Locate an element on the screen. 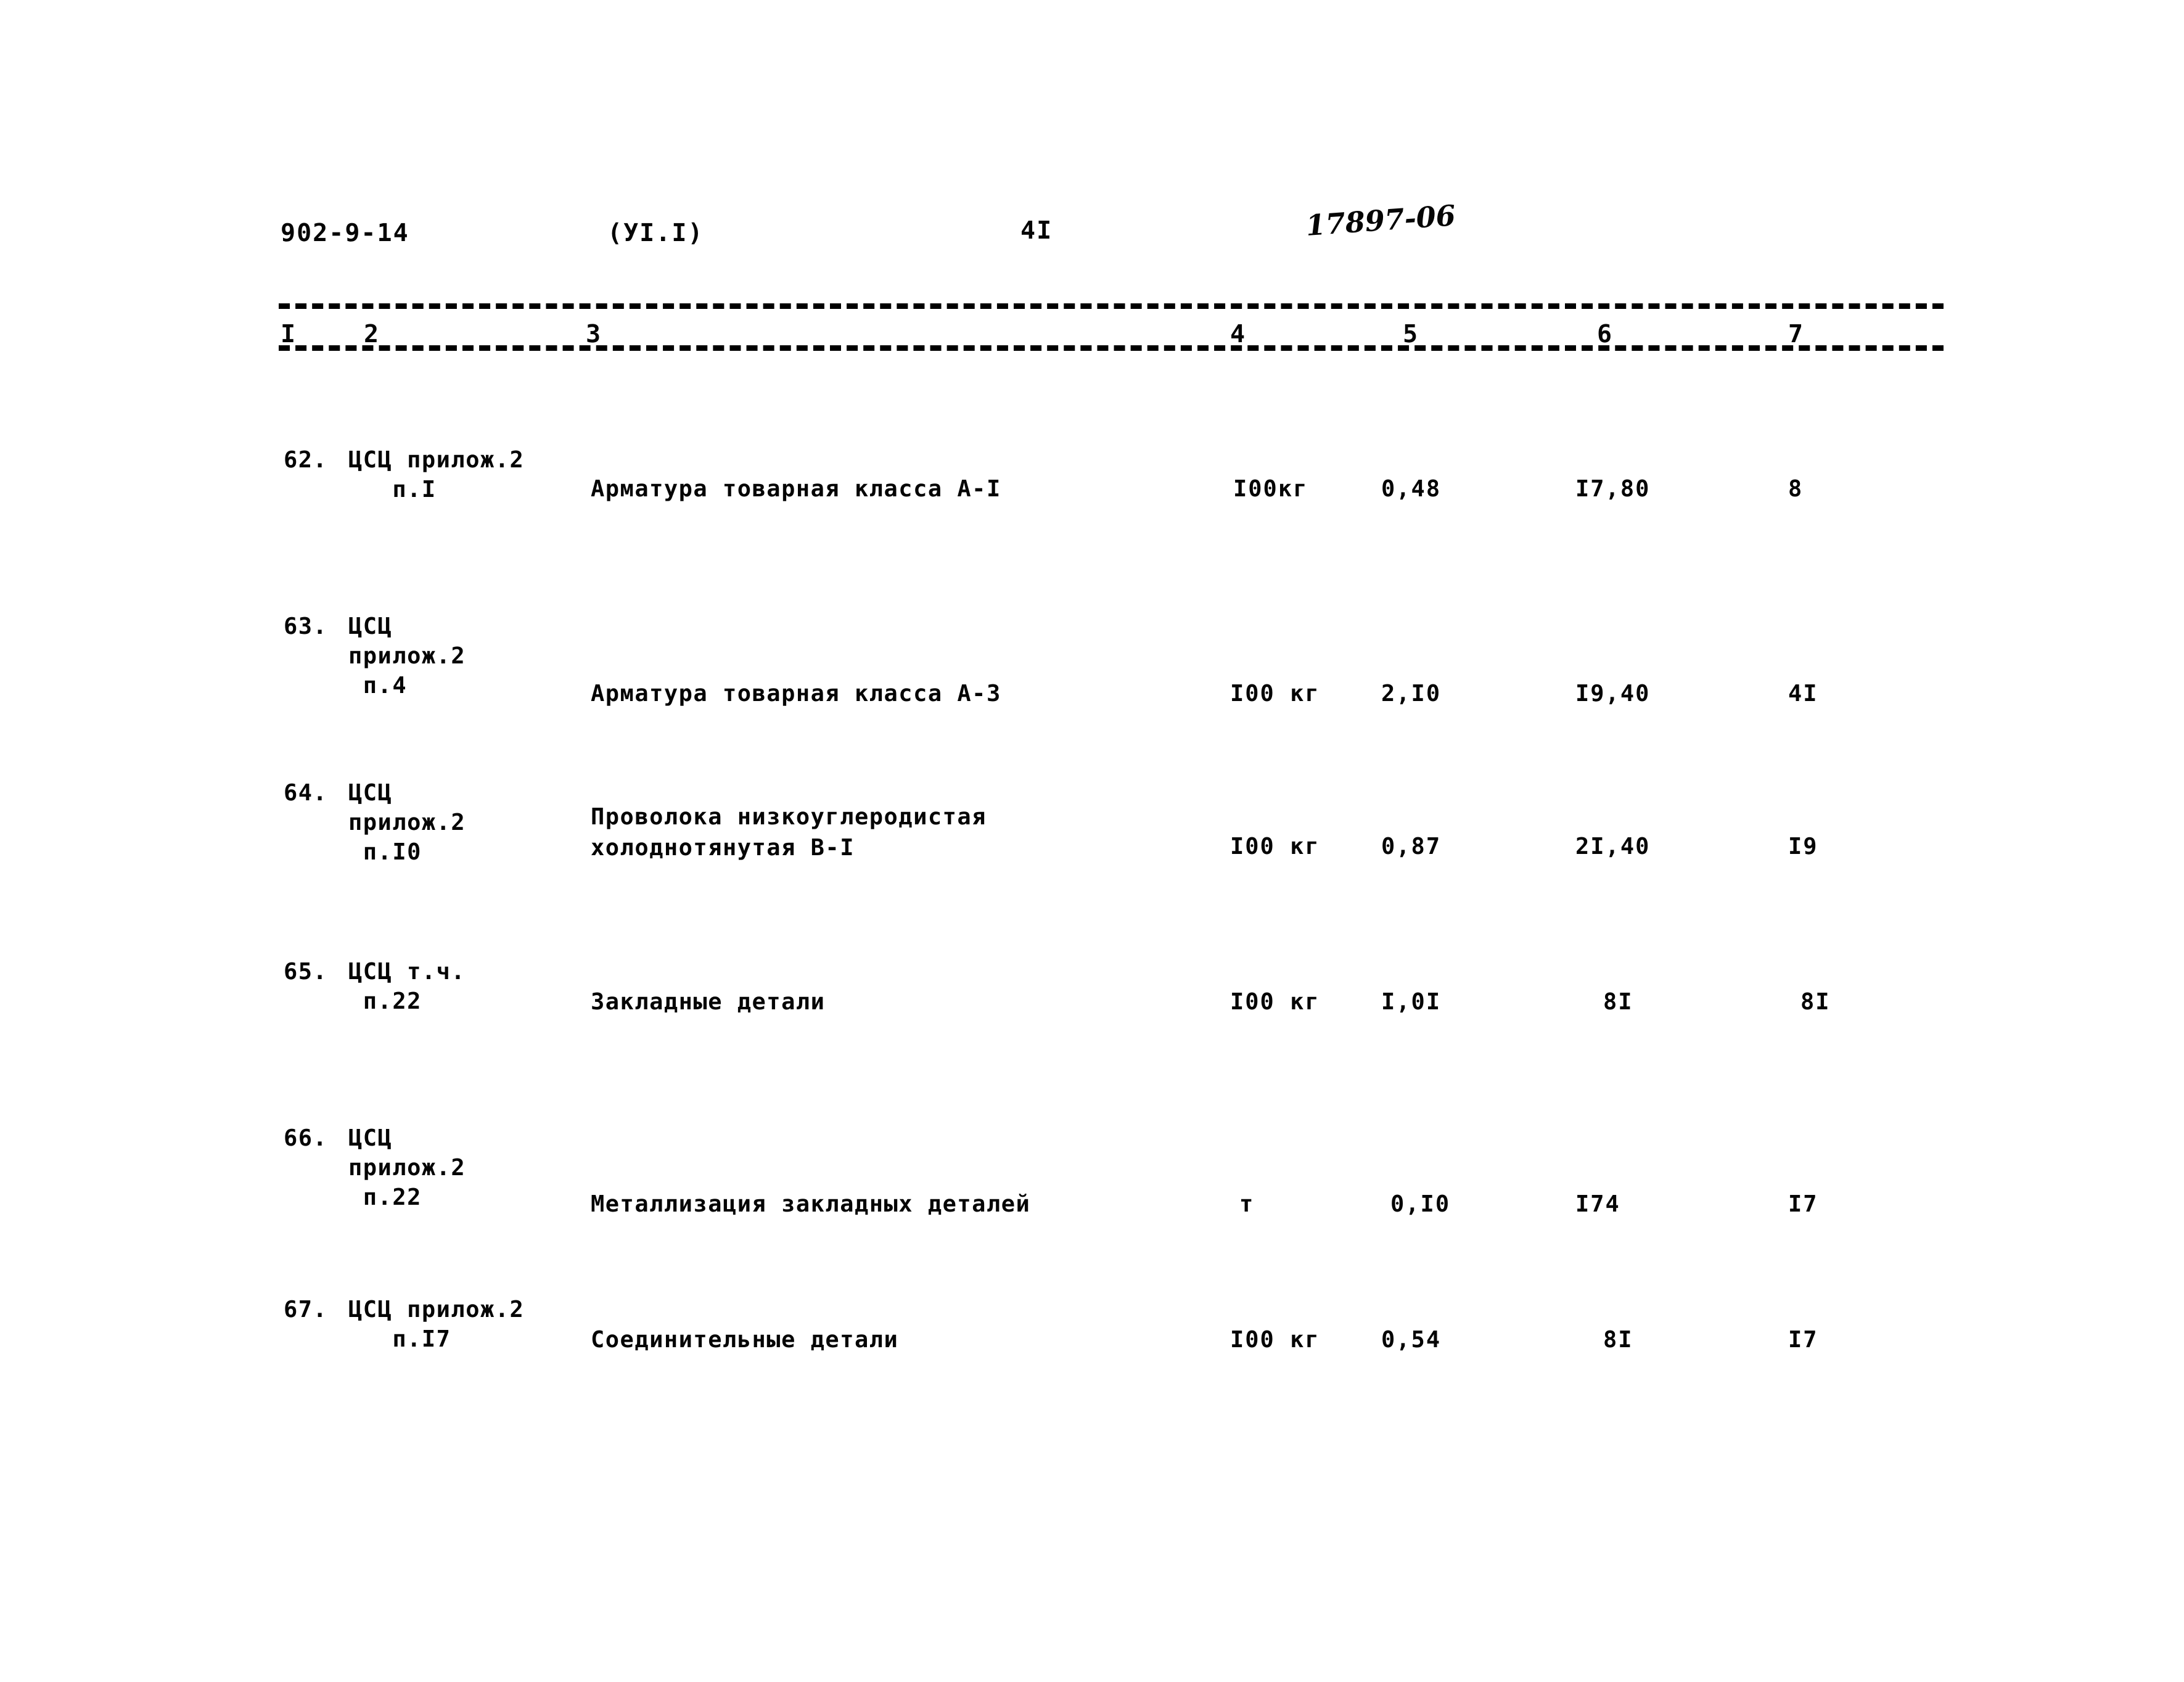 This screenshot has width=2184, height=1682. row-unit: I00кг is located at coordinates (1270, 488).